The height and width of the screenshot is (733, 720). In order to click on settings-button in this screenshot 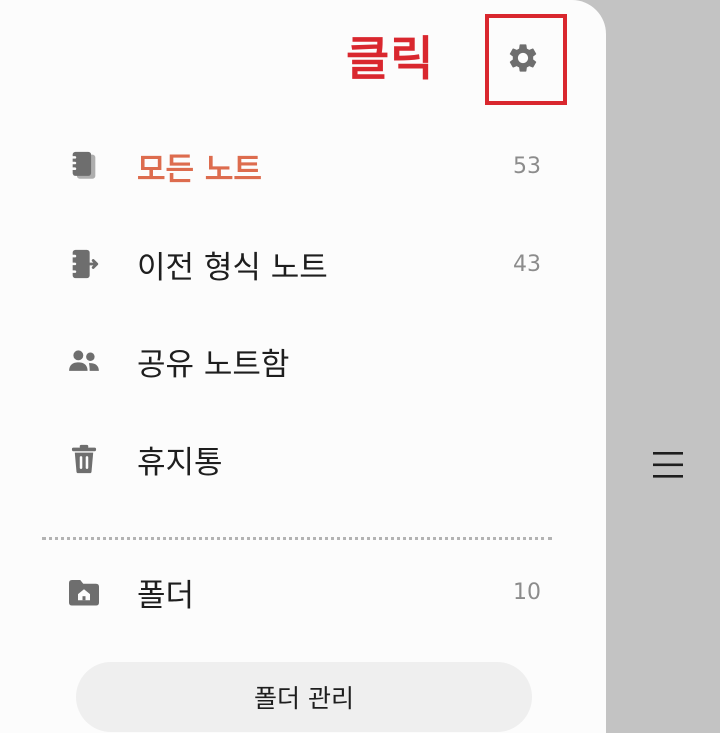, I will do `click(523, 58)`.